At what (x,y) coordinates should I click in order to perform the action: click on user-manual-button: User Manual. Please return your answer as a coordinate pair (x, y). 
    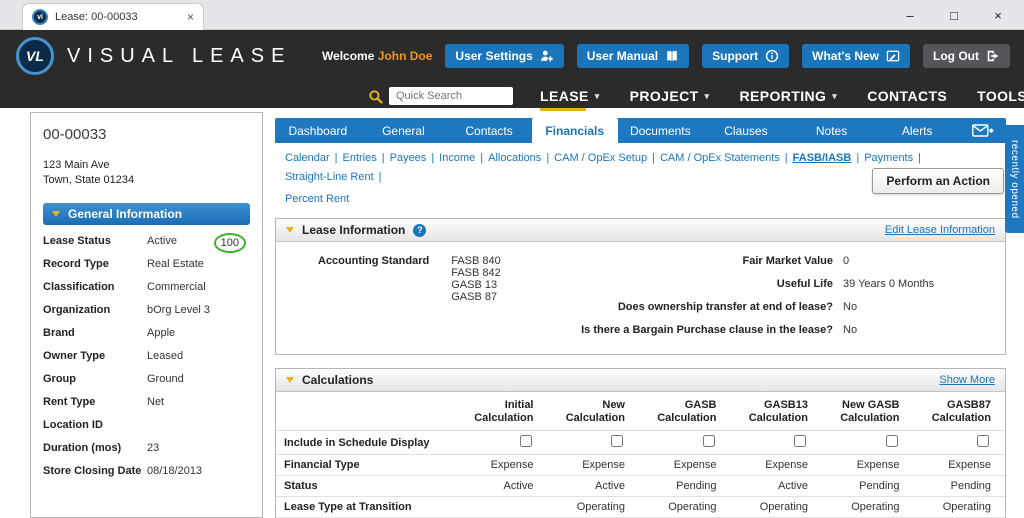
    Looking at the image, I should click on (633, 56).